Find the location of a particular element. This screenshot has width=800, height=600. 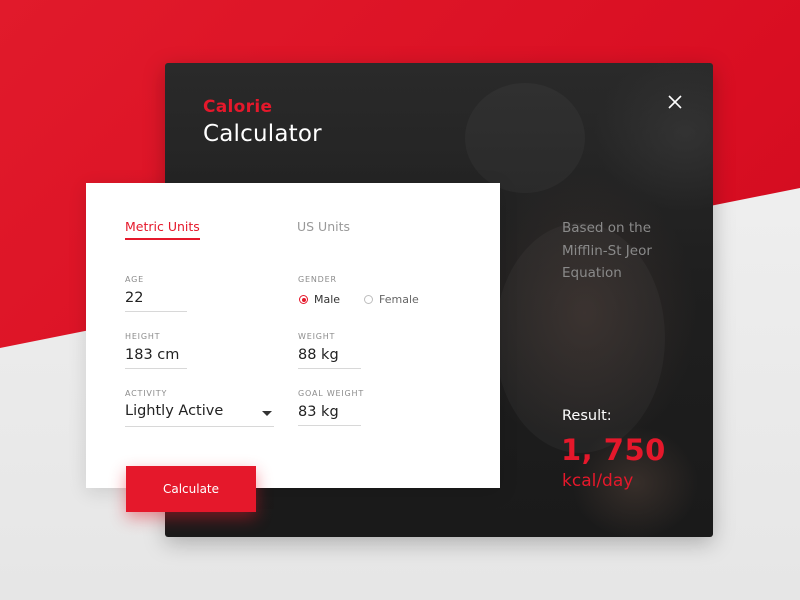

gender-radio-male: Male is located at coordinates (319, 299).